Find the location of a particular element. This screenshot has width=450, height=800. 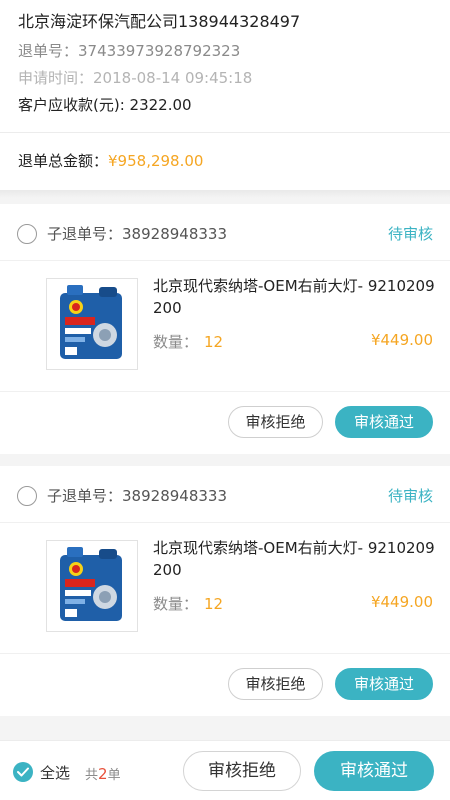

count-suffix: 单 is located at coordinates (114, 775).